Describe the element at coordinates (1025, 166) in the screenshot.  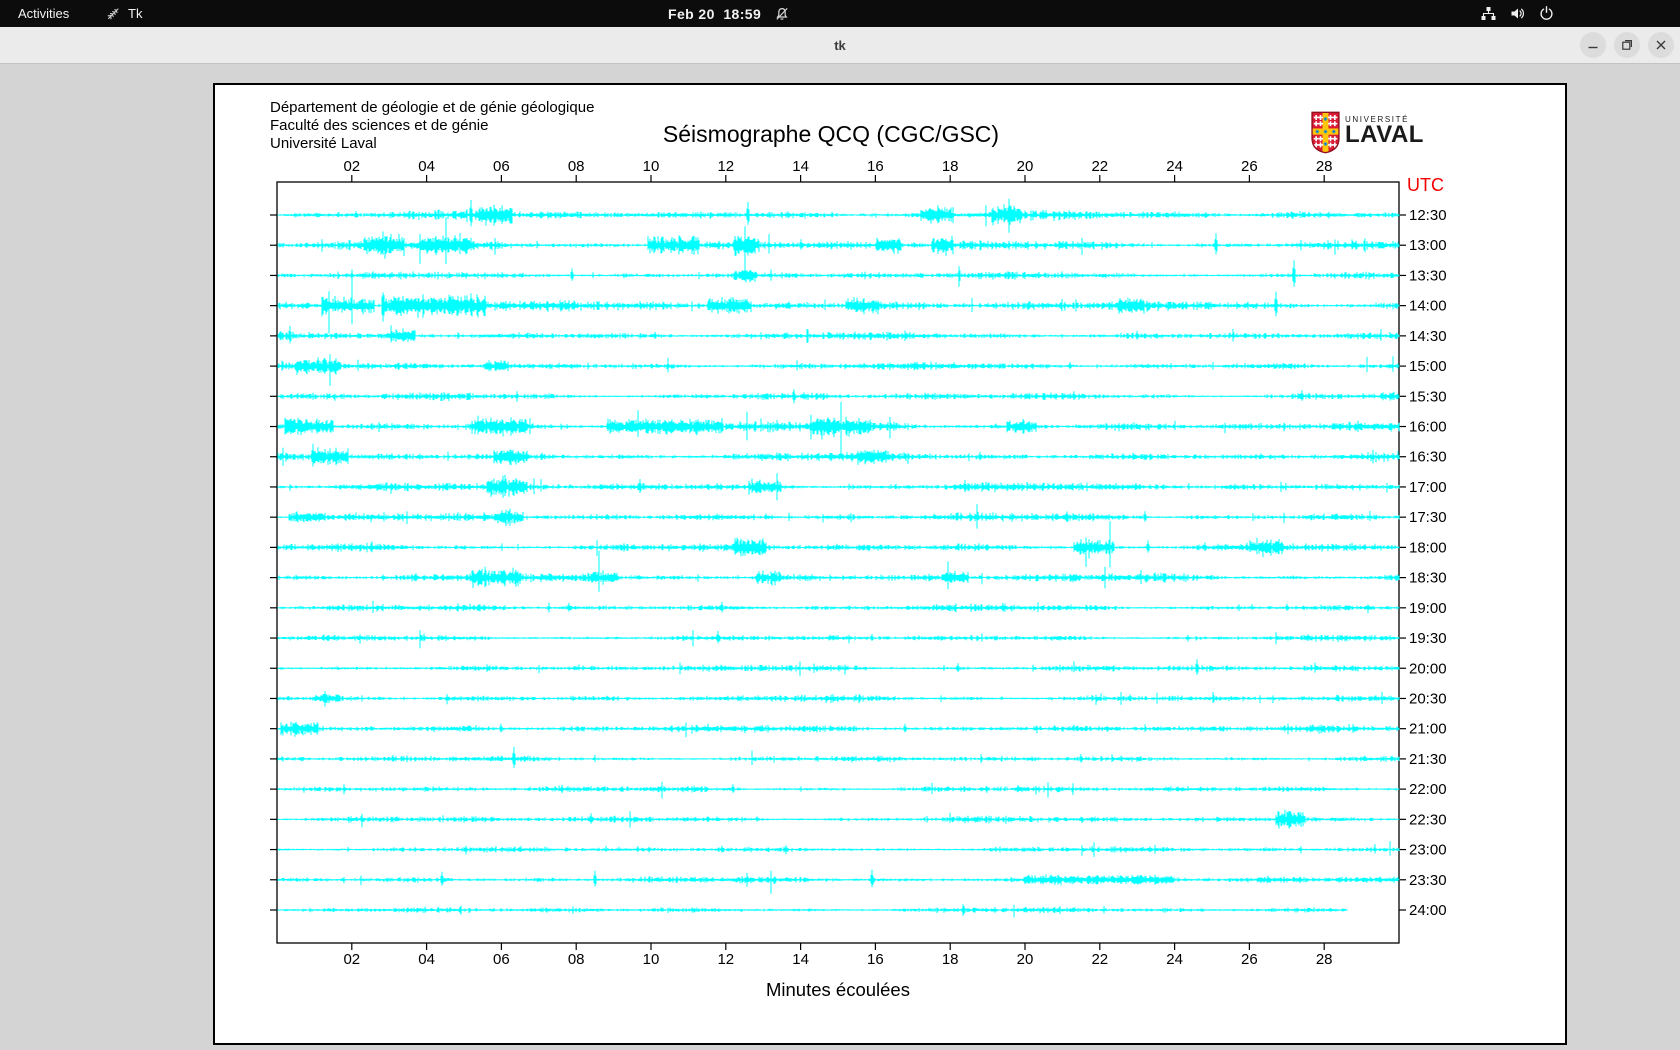
I see `x-tick-label-top: 20` at that location.